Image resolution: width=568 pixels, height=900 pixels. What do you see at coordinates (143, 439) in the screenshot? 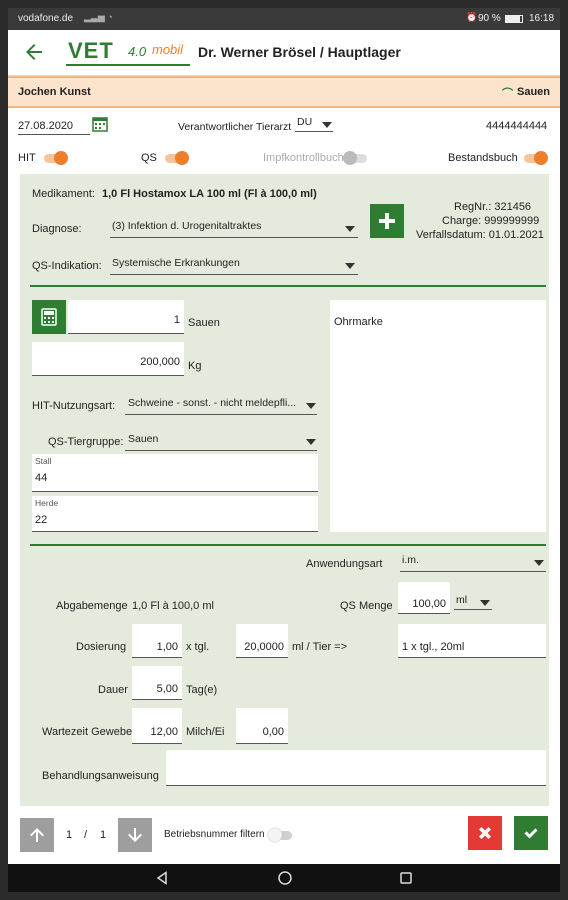
I see `qs-tiergruppe-value: Sauen` at bounding box center [143, 439].